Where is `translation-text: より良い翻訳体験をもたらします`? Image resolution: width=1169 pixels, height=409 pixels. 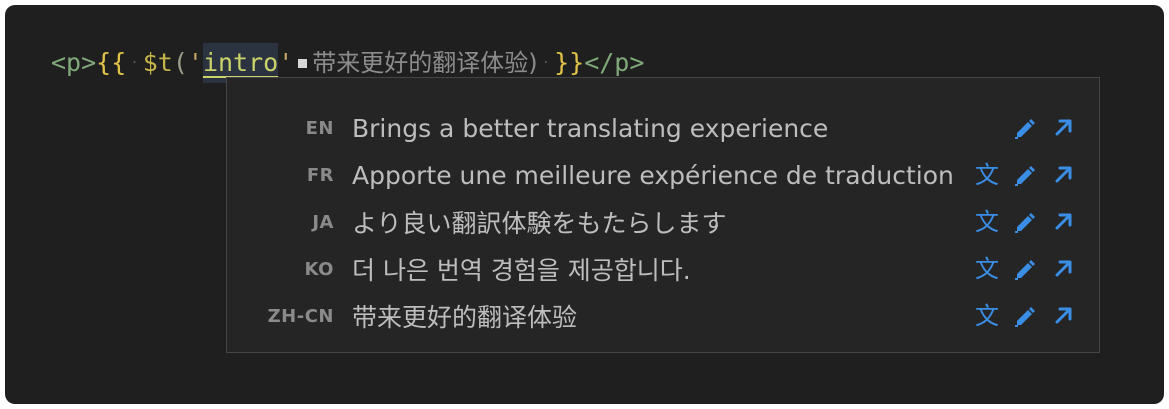
translation-text: より良い翻訳体験をもたらします is located at coordinates (539, 223).